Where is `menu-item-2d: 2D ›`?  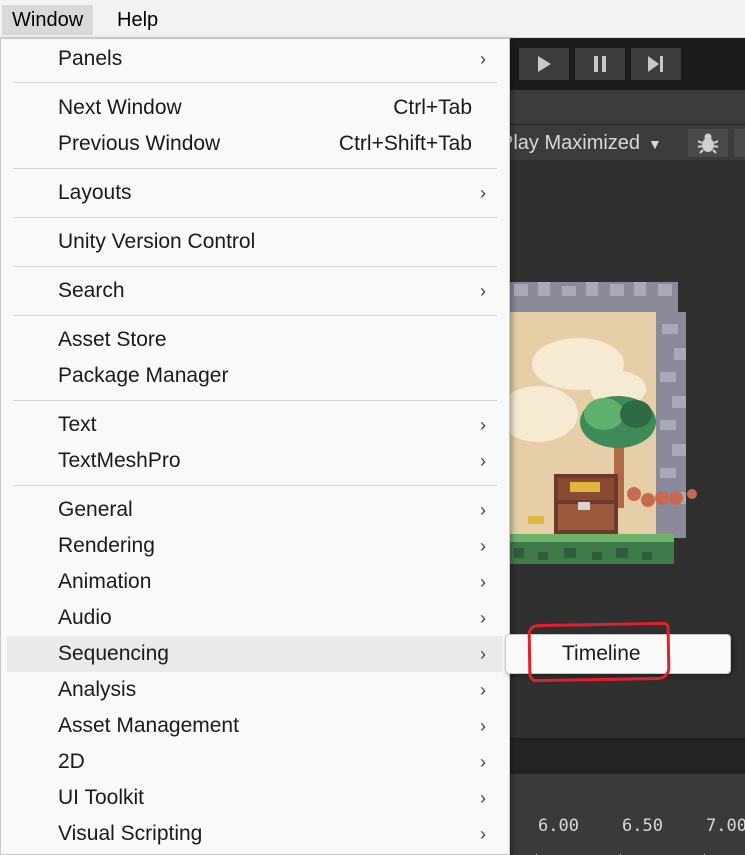
menu-item-2d: 2D › is located at coordinates (254, 762).